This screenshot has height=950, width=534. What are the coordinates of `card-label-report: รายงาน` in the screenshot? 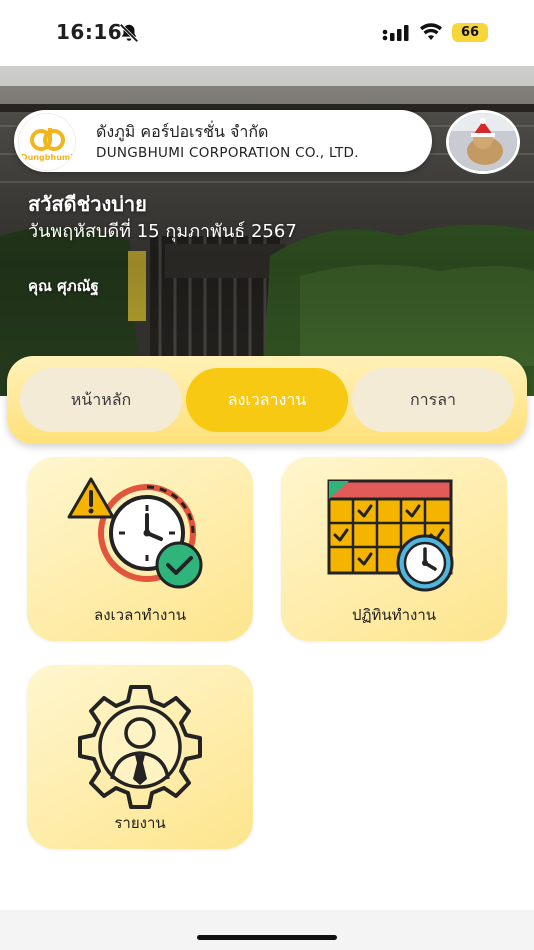 It's located at (140, 823).